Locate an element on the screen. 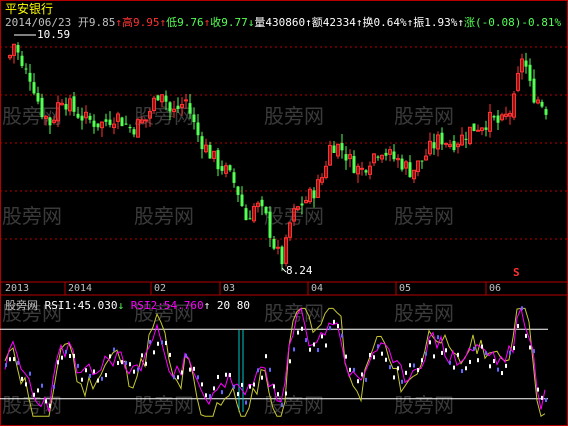 The image size is (568, 426). open-label: 开 is located at coordinates (83, 22).